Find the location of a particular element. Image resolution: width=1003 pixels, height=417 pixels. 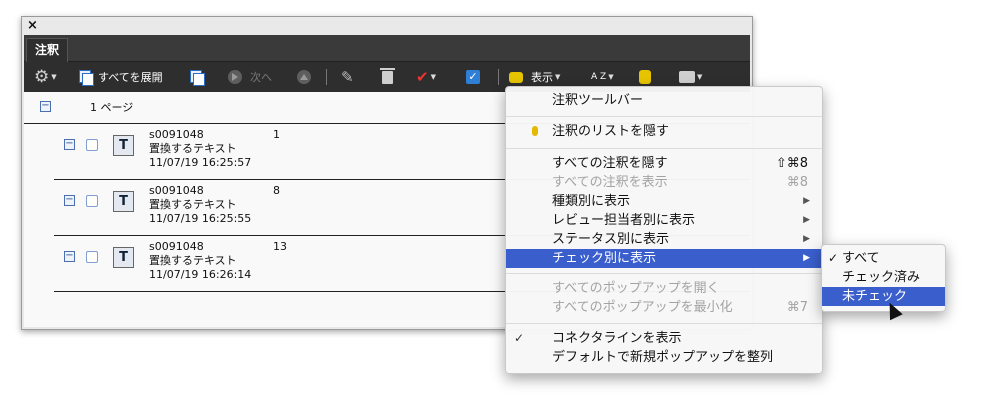

previous-icon is located at coordinates (304, 77).